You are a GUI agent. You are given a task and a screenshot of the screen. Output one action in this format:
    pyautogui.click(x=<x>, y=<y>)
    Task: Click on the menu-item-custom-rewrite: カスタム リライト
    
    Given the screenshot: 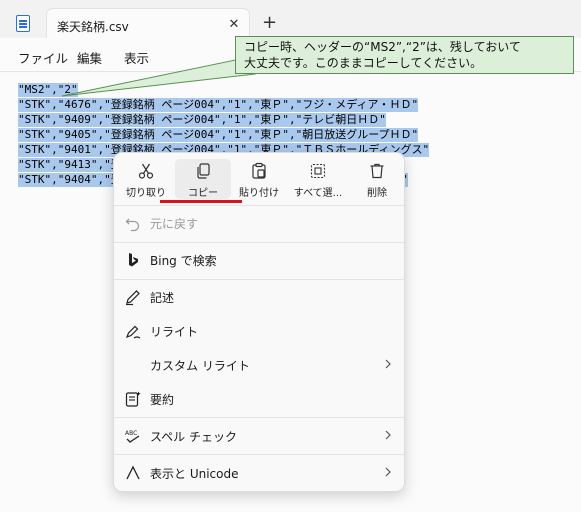 What is the action you would take?
    pyautogui.click(x=259, y=365)
    